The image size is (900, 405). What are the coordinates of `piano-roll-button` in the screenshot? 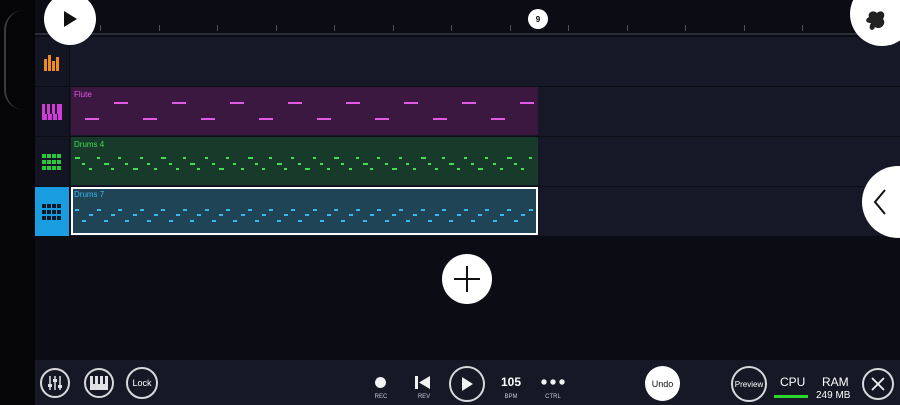 It's located at (99, 383).